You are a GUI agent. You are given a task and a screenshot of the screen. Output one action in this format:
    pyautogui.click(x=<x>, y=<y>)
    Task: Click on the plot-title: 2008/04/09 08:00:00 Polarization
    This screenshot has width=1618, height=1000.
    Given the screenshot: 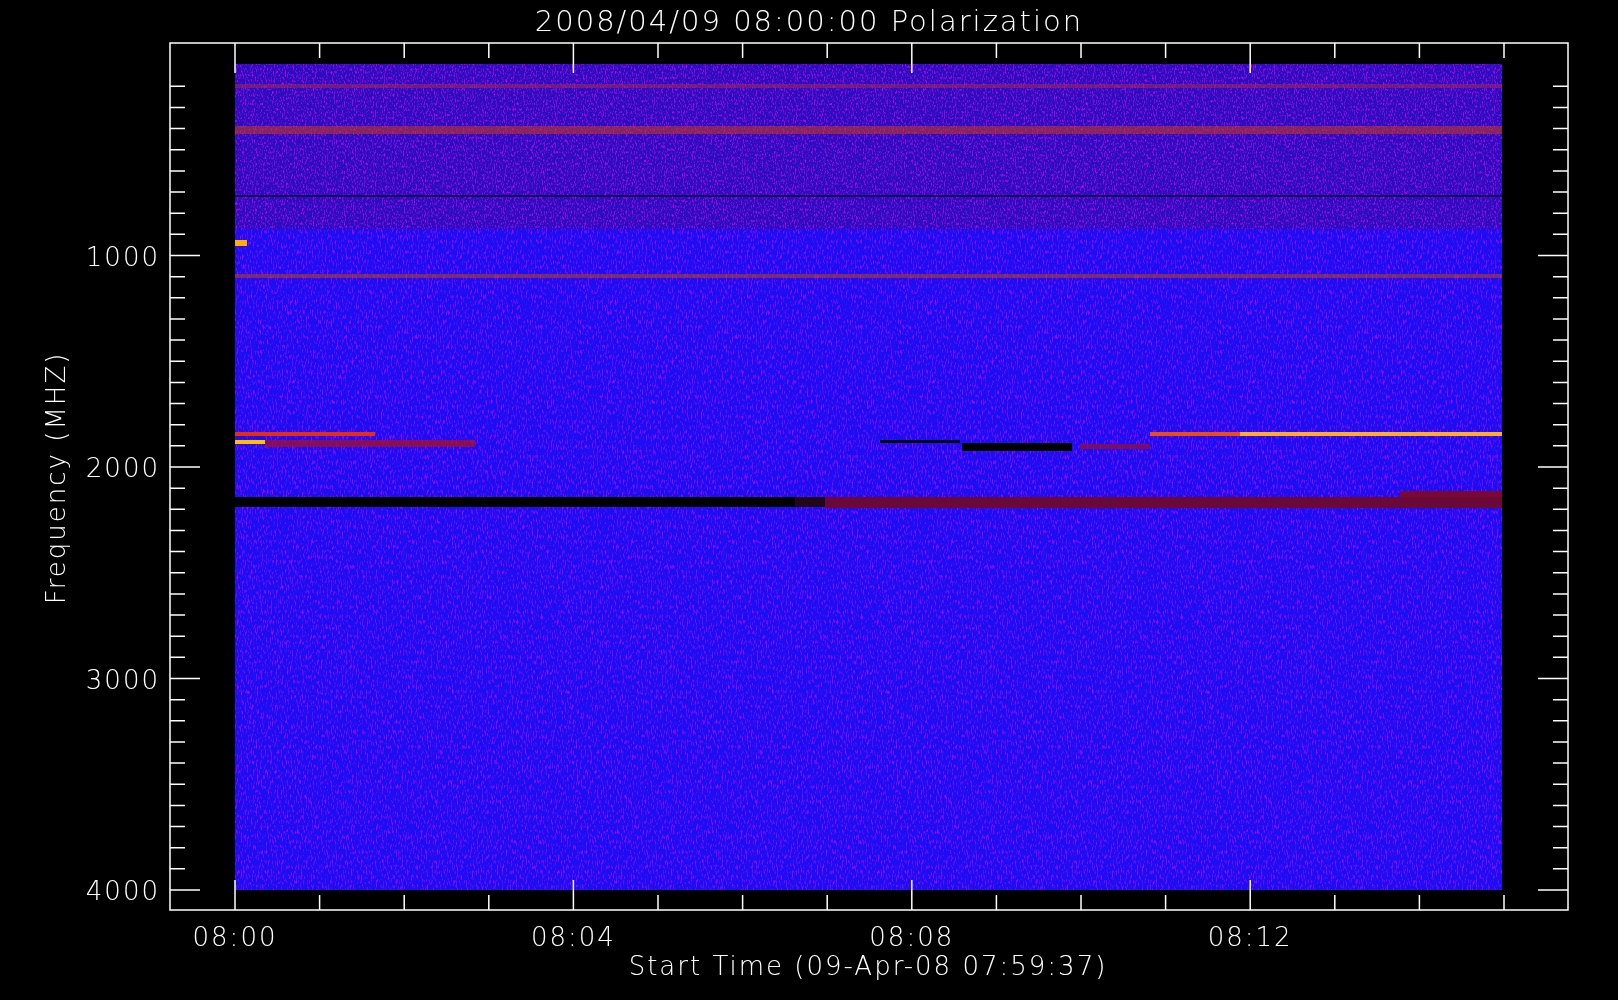 What is the action you would take?
    pyautogui.click(x=809, y=21)
    